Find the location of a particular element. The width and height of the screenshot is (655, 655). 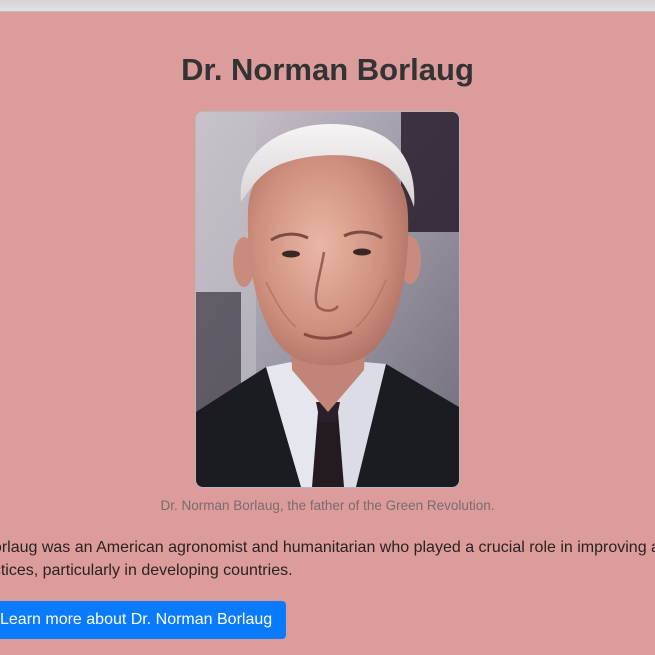

browser-top-edge is located at coordinates (327, 6).